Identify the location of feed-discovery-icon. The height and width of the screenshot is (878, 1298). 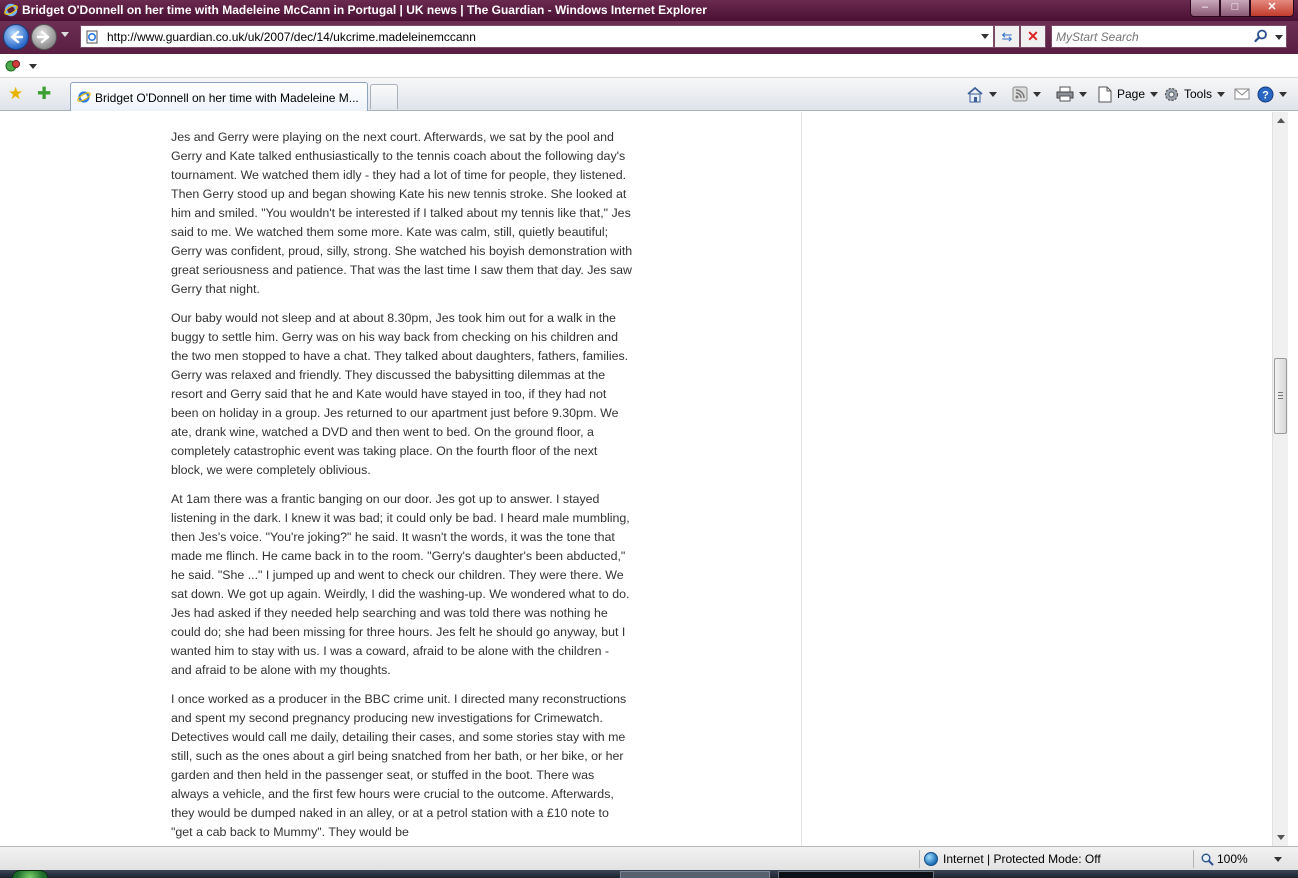
(13, 66).